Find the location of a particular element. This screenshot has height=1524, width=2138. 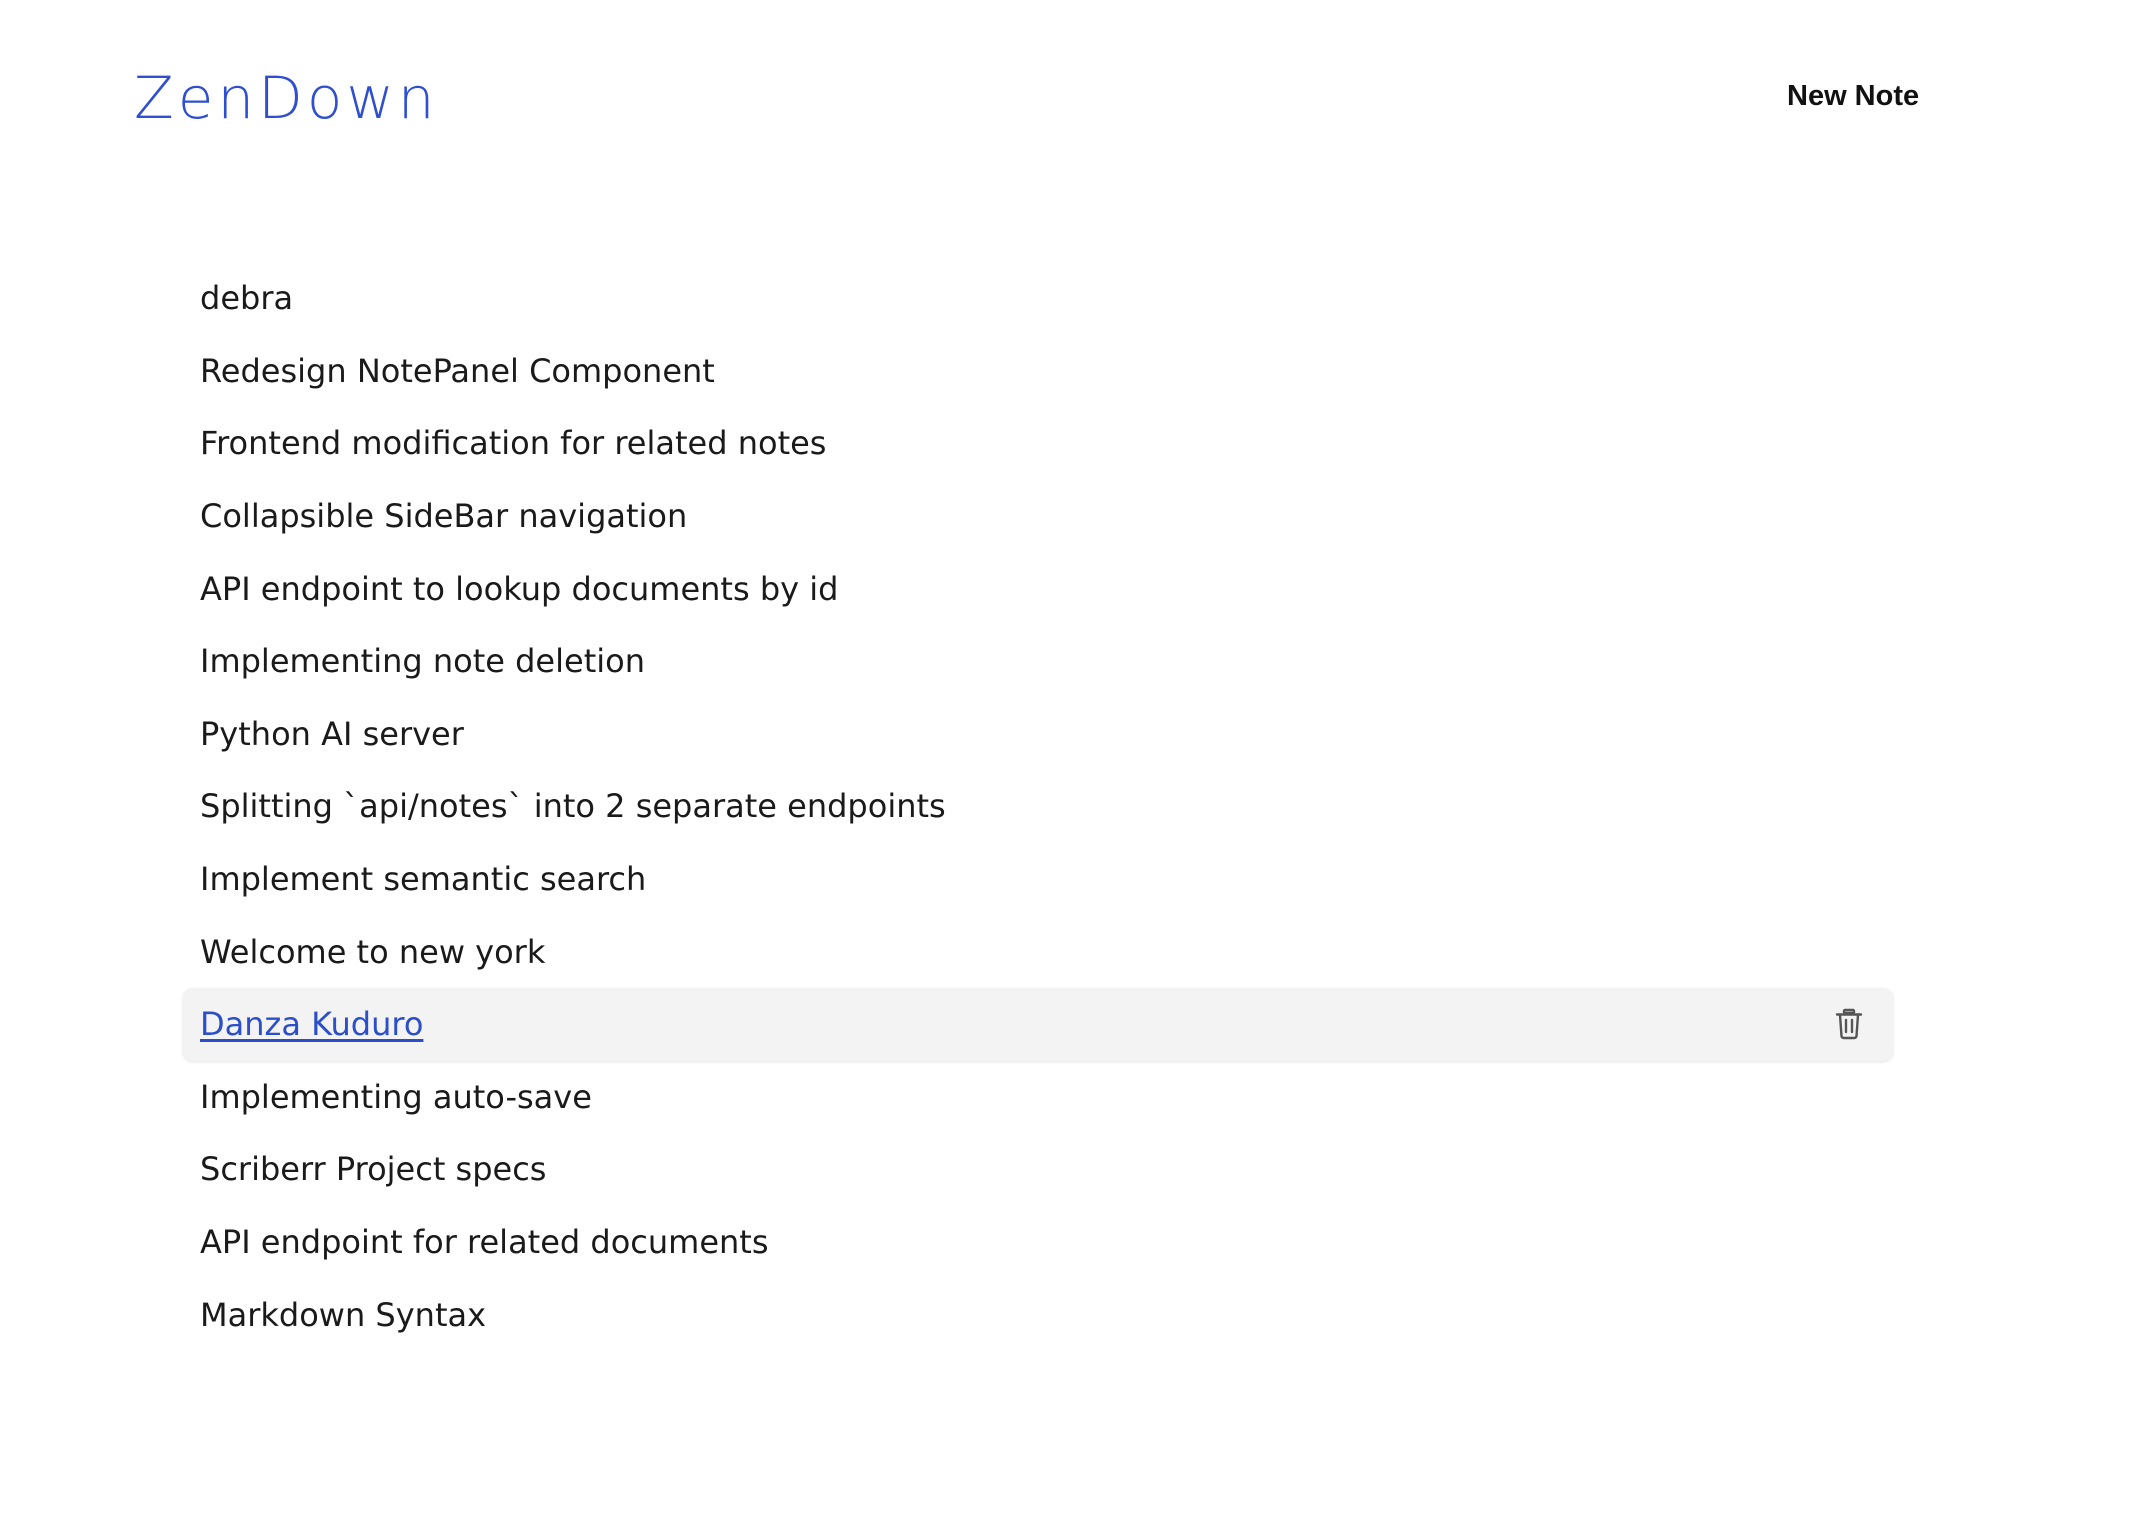

note-title: Frontend modification for related notes is located at coordinates (513, 443).